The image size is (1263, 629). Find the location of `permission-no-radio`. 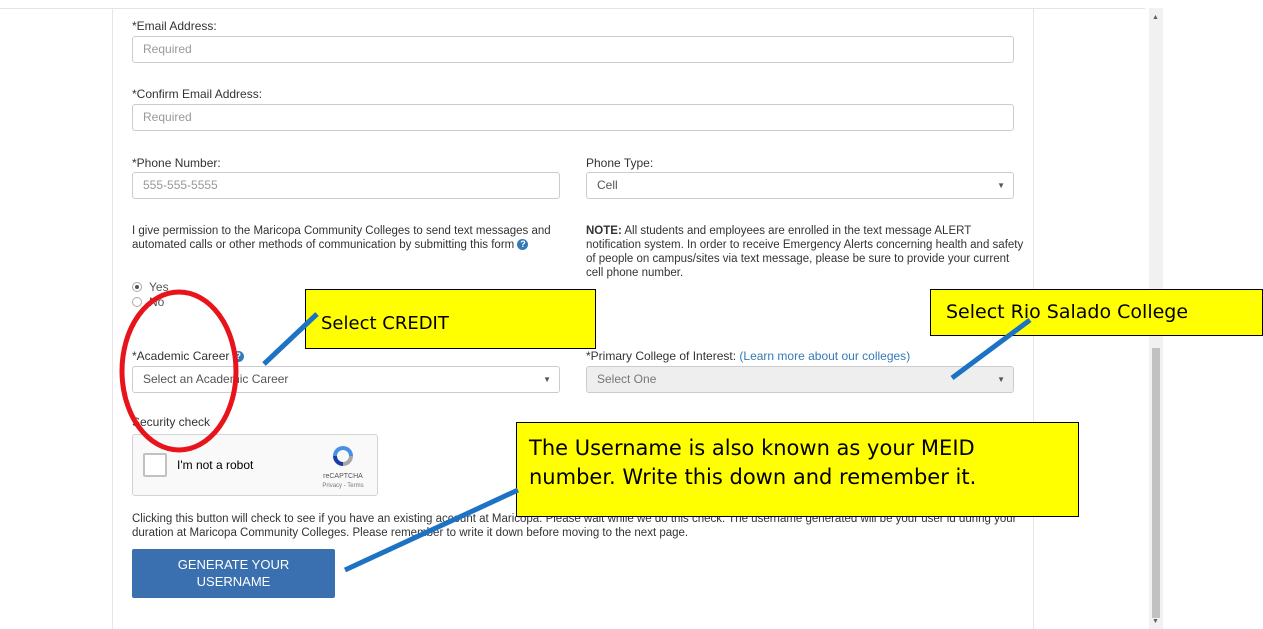

permission-no-radio is located at coordinates (137, 302).